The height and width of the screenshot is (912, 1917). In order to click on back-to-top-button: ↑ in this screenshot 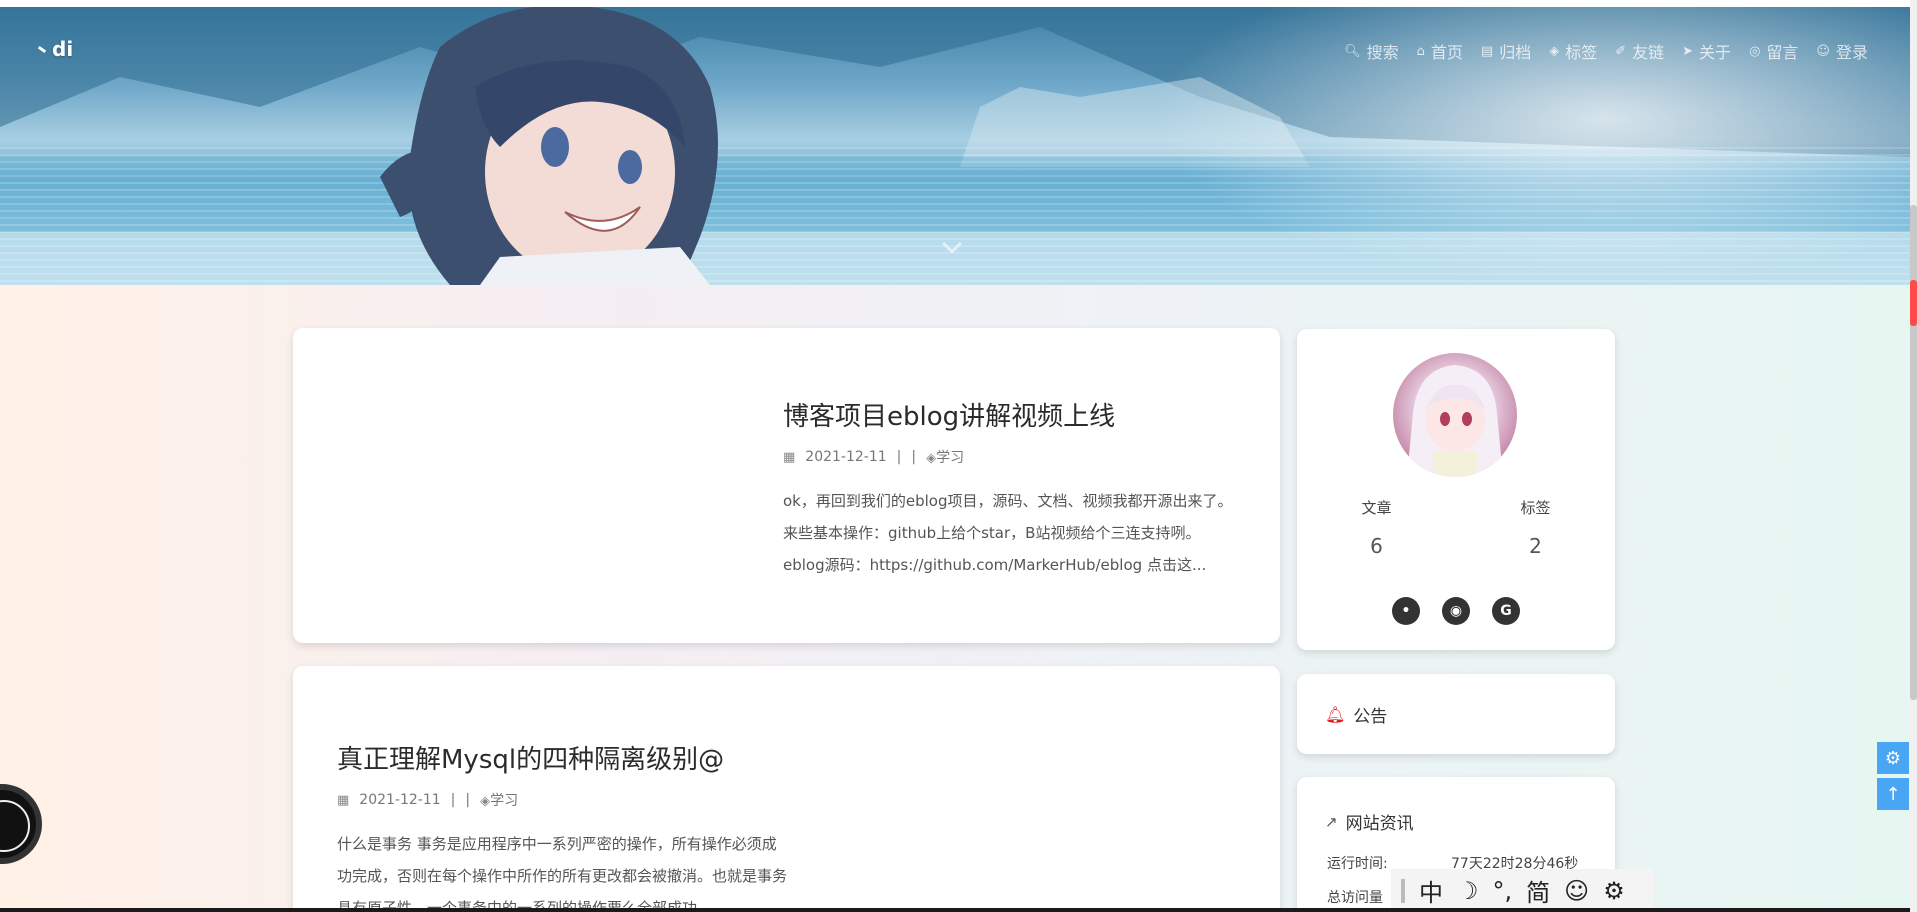, I will do `click(1893, 794)`.